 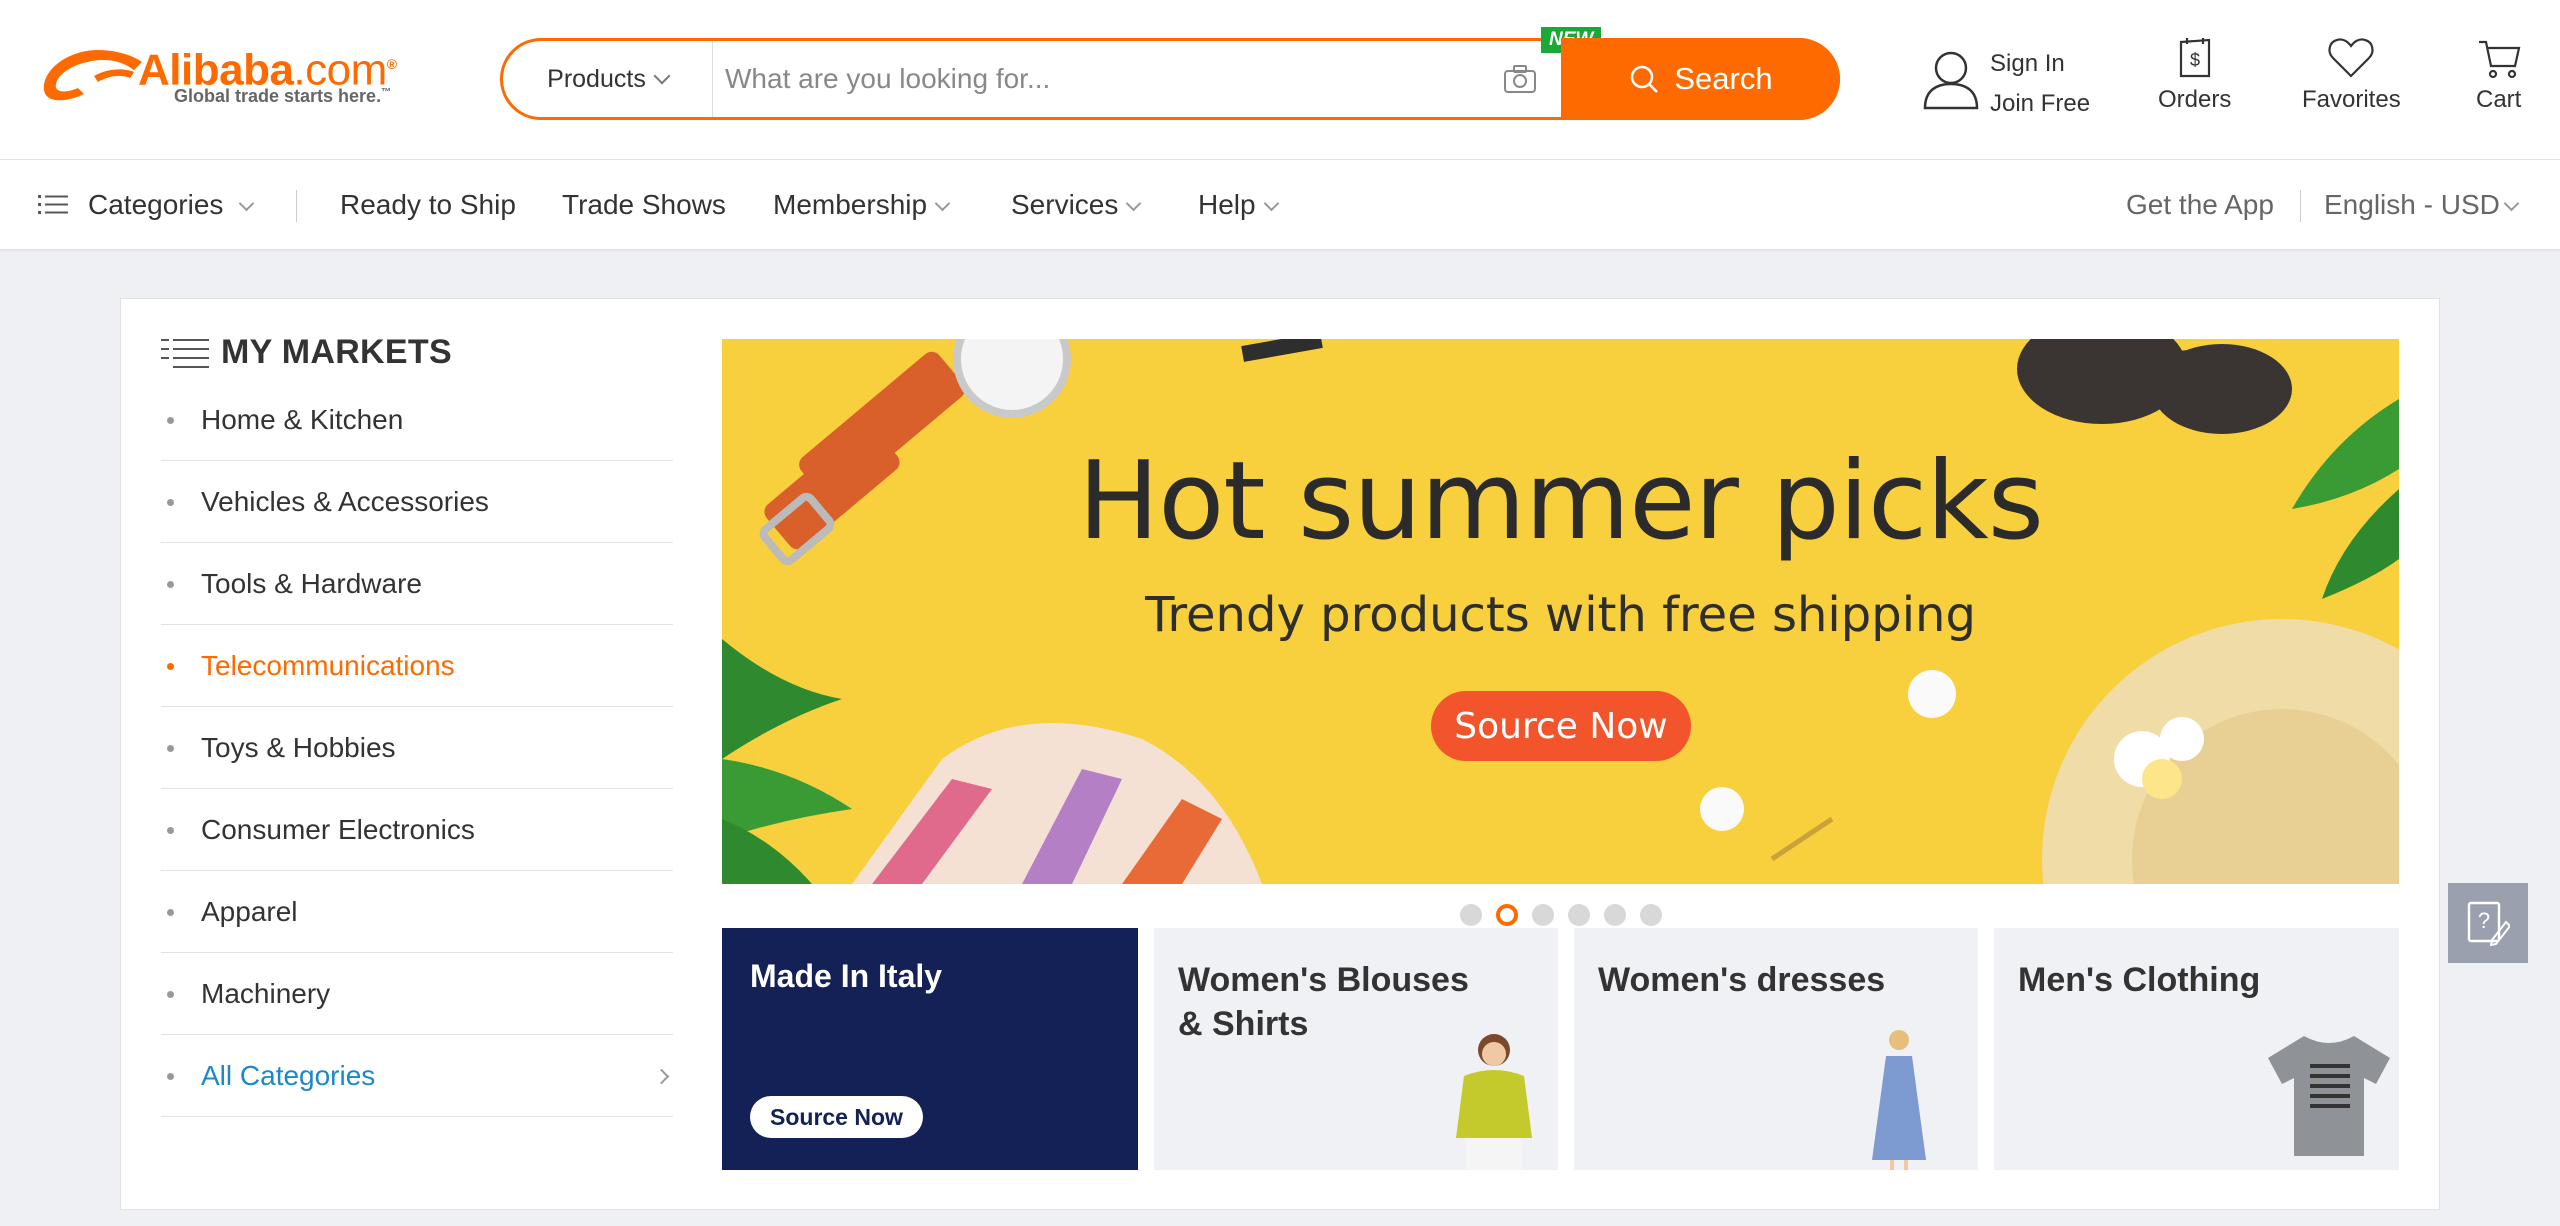 I want to click on cart-button: Cart, so click(x=2498, y=75).